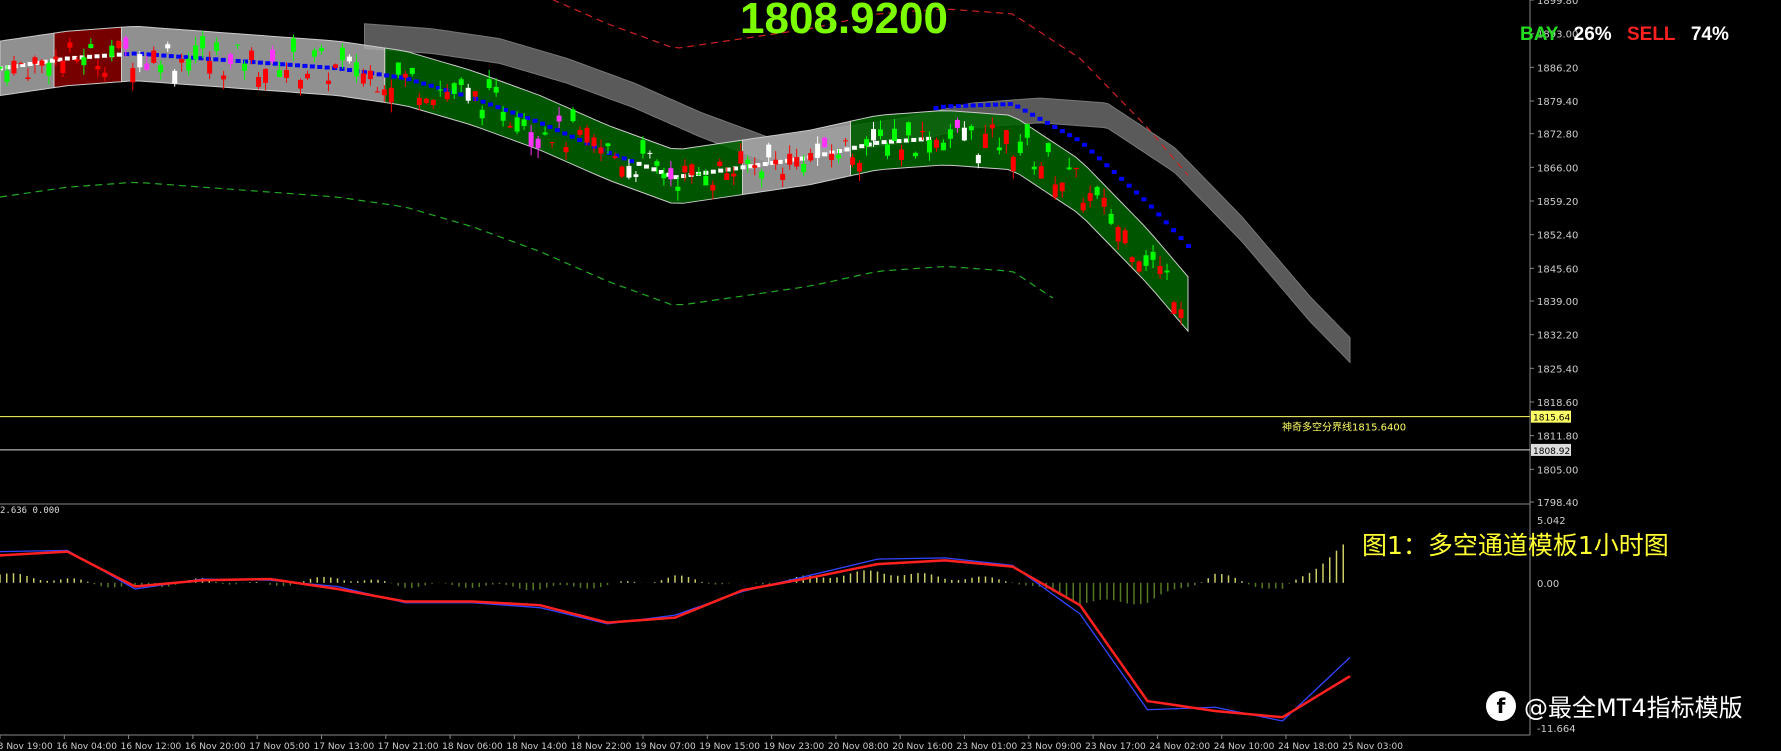  What do you see at coordinates (1633, 708) in the screenshot?
I see `watermark-text: @最全MT4指标模版` at bounding box center [1633, 708].